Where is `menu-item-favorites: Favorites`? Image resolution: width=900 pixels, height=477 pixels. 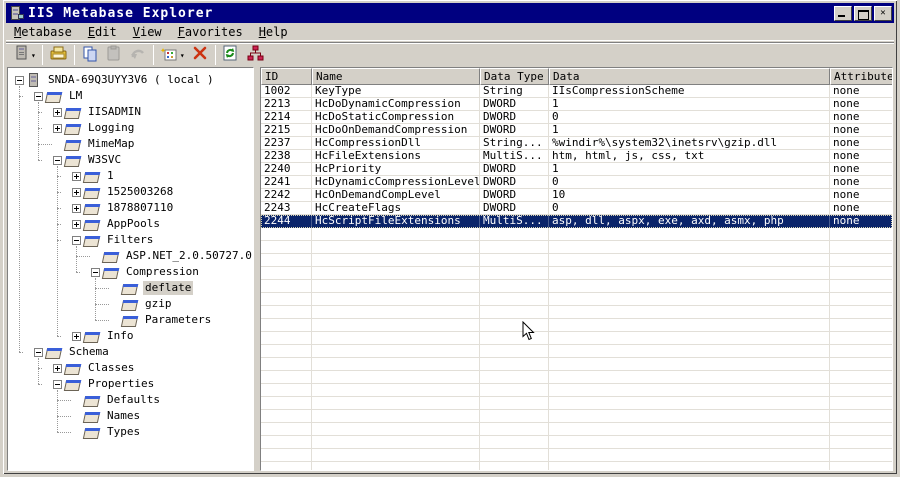 menu-item-favorites: Favorites is located at coordinates (210, 32).